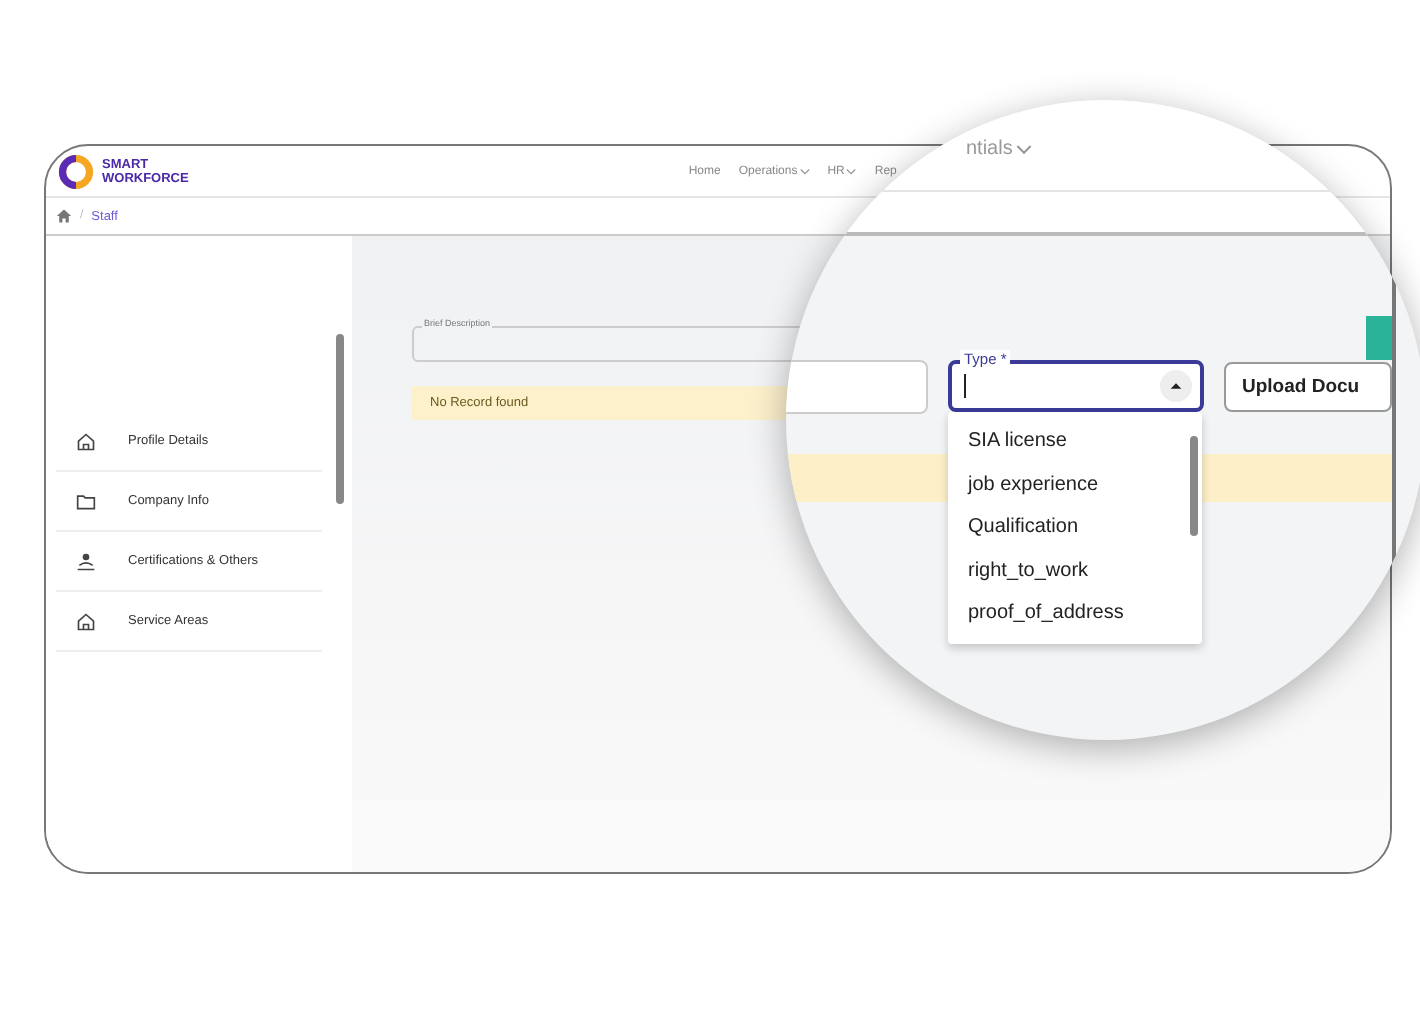 This screenshot has width=1420, height=1018. Describe the element at coordinates (857, 387) in the screenshot. I see `input-field` at that location.